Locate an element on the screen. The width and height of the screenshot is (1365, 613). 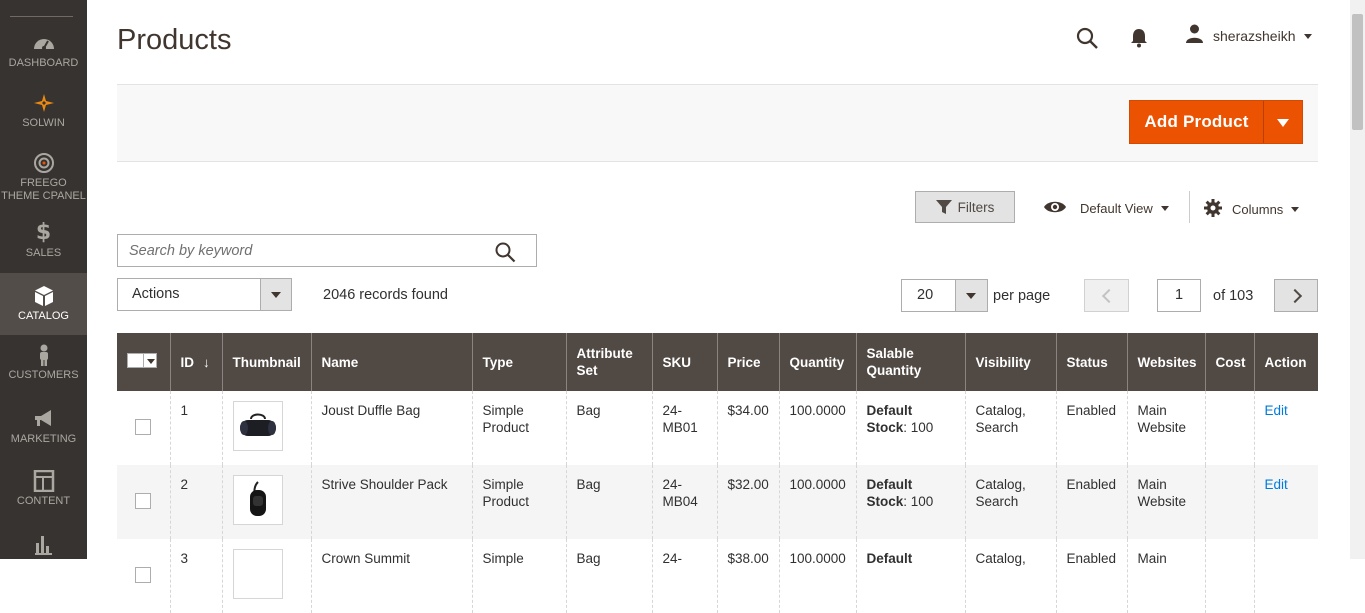
column-header-id: ID ↓ is located at coordinates (195, 362).